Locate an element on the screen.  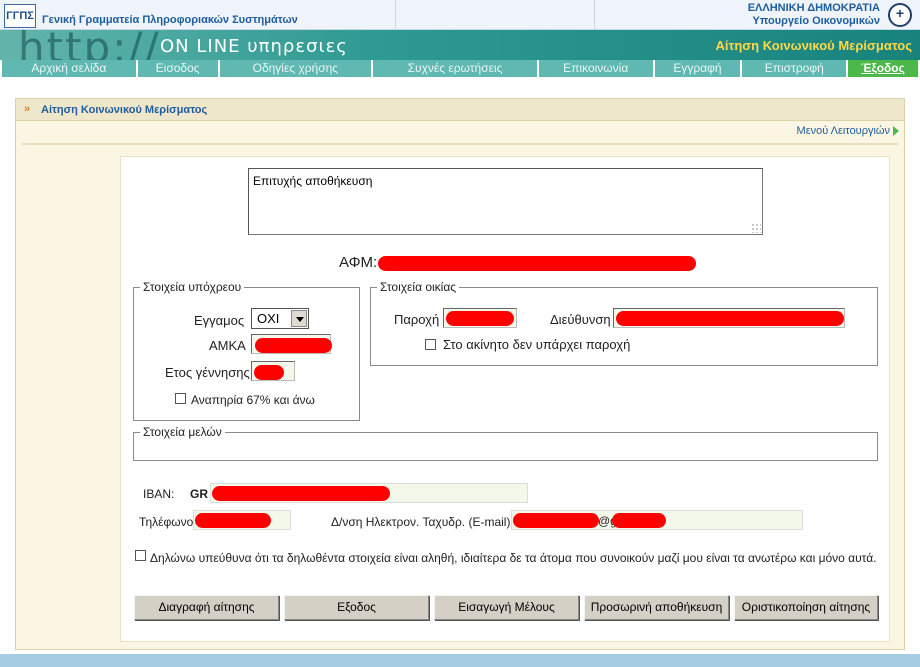
nav-login: Εισοδος is located at coordinates (177, 68).